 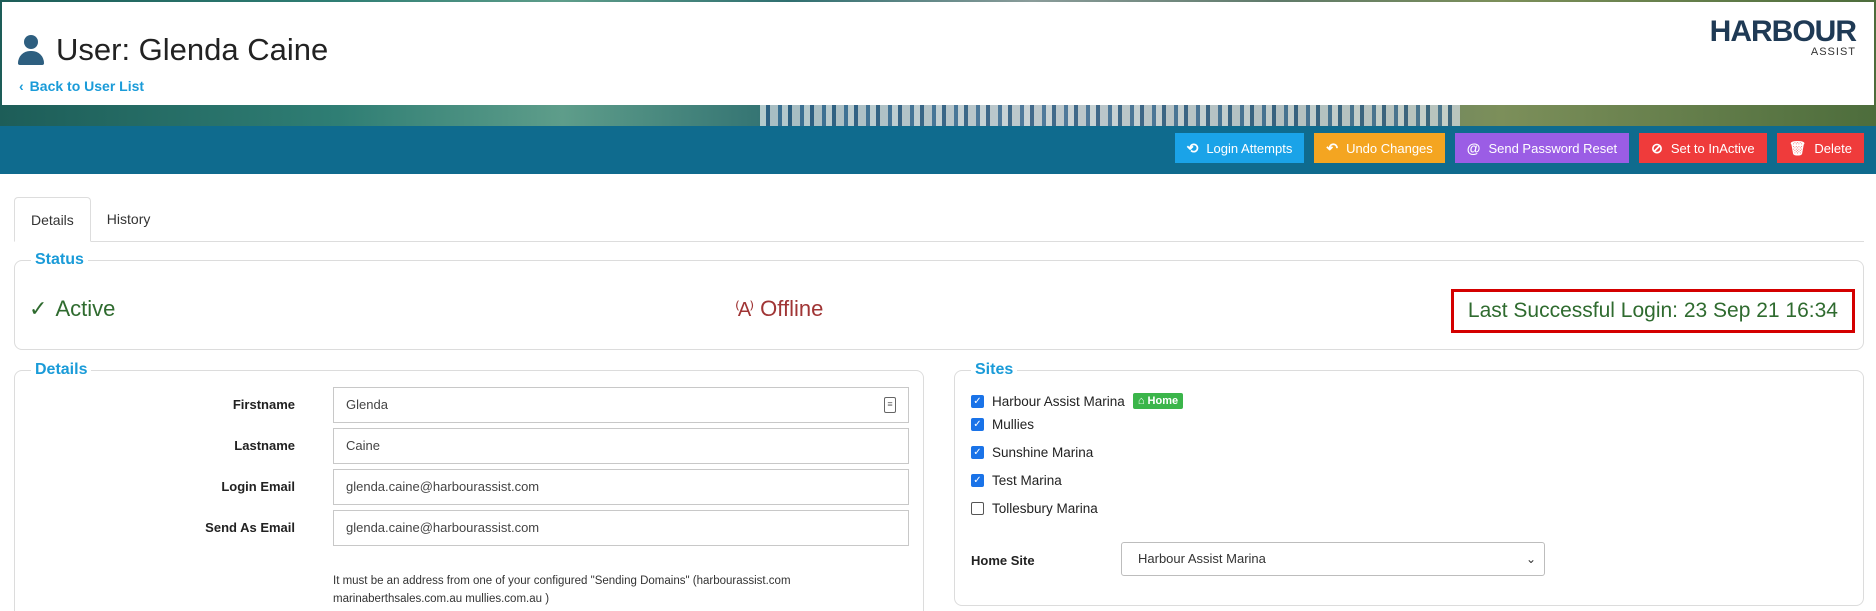 I want to click on chevron-left-icon: ‹, so click(x=21, y=86).